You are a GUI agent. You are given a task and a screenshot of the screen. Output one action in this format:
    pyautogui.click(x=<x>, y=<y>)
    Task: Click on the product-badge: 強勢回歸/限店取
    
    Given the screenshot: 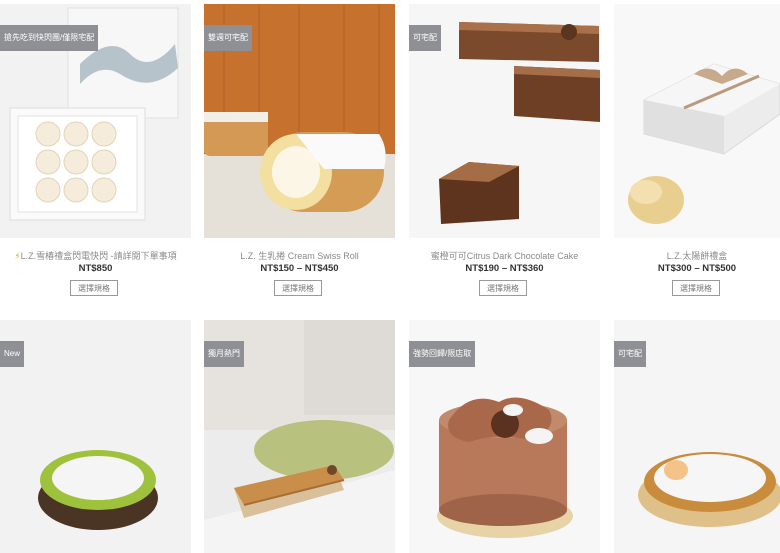 What is the action you would take?
    pyautogui.click(x=442, y=354)
    